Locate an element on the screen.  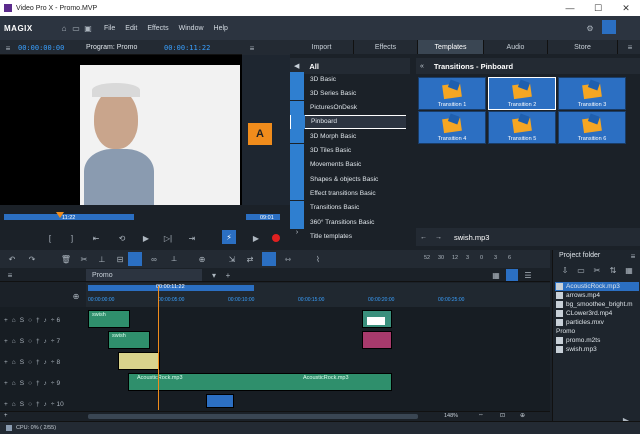
folder-icon: ▭ is located at coordinates (76, 28).